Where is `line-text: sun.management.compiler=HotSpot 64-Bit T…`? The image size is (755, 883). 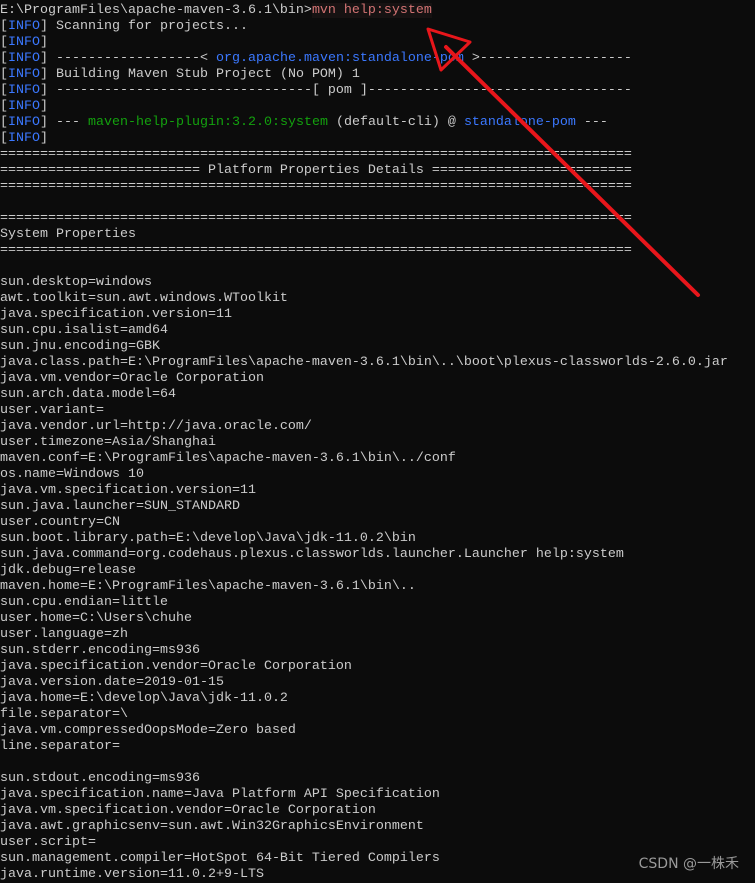
line-text: sun.management.compiler=HotSpot 64-Bit T… is located at coordinates (220, 858).